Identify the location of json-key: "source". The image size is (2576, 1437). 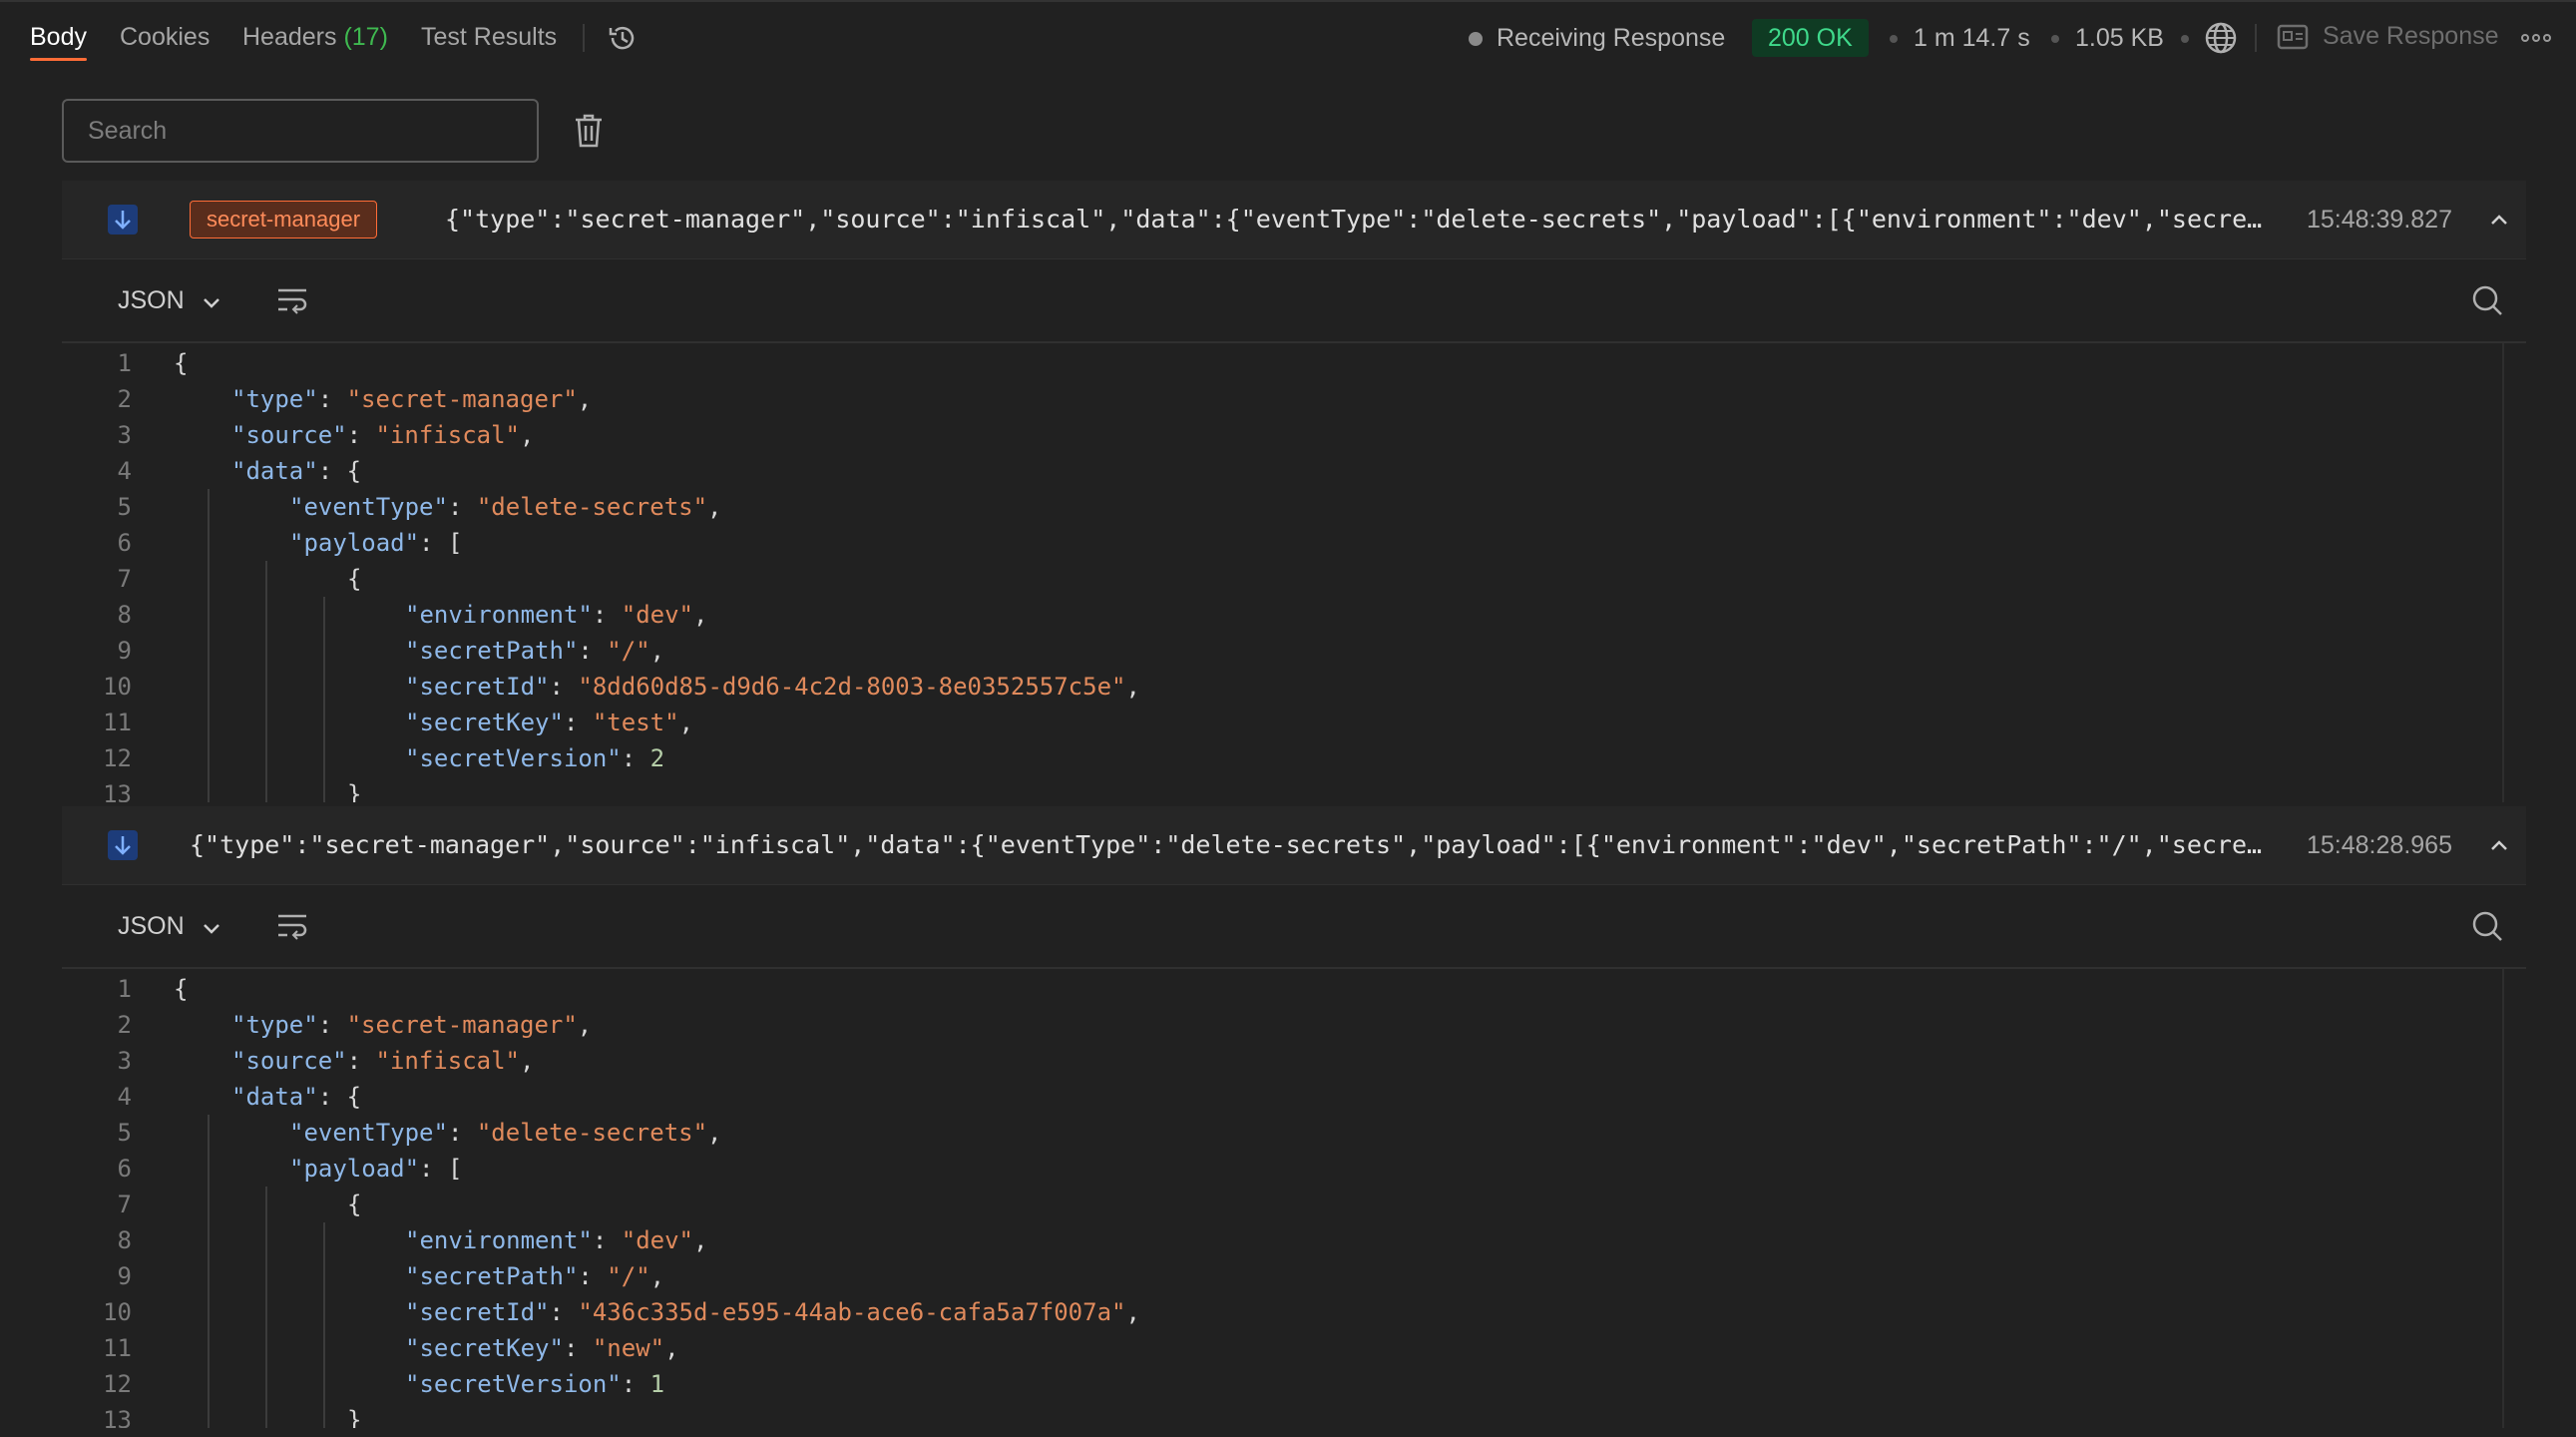
(289, 1061).